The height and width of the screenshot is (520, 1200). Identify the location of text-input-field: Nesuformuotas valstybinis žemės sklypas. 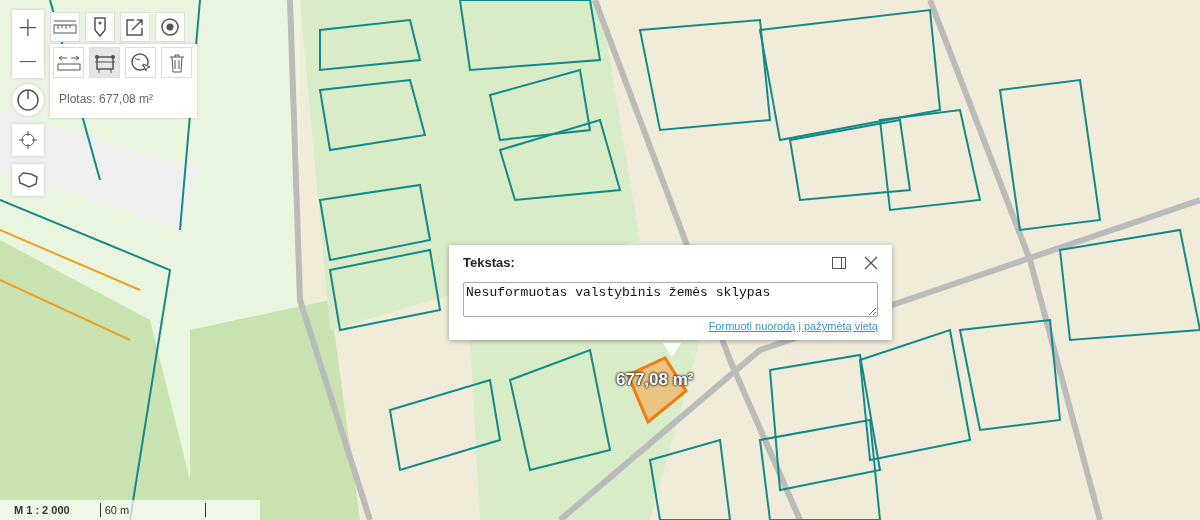
(670, 299).